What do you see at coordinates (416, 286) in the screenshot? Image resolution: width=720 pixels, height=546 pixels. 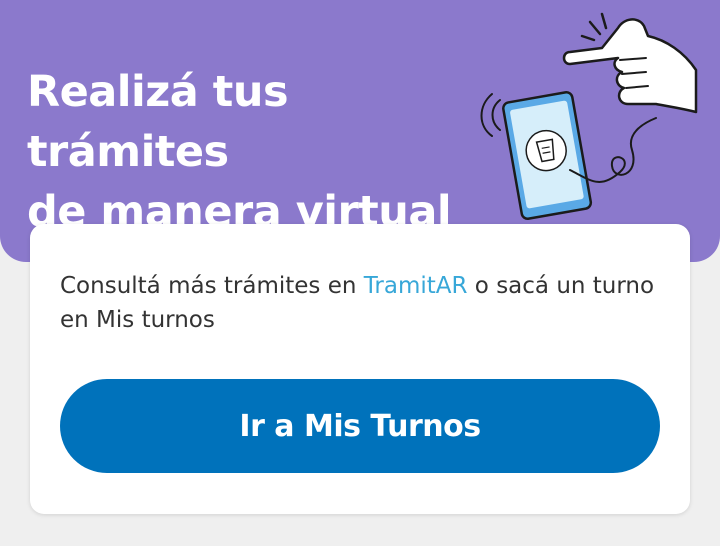 I see `tramitar-link: TramitAR` at bounding box center [416, 286].